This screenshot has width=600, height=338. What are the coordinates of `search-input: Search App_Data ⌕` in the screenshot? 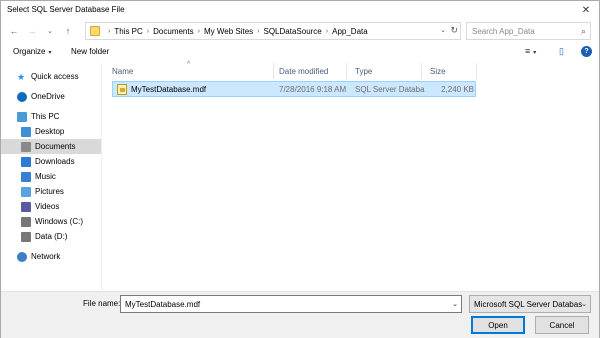 It's located at (528, 31).